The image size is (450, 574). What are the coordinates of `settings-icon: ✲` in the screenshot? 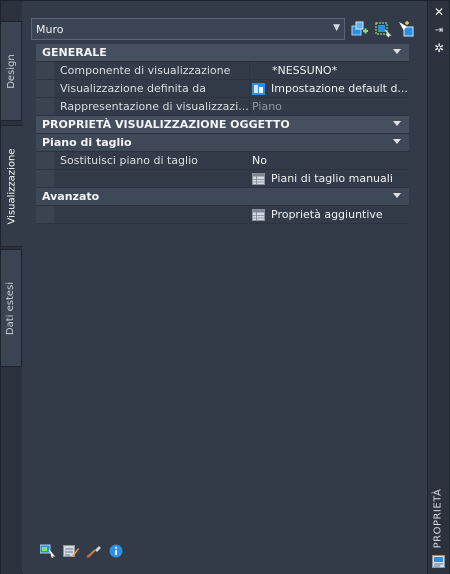 It's located at (439, 48).